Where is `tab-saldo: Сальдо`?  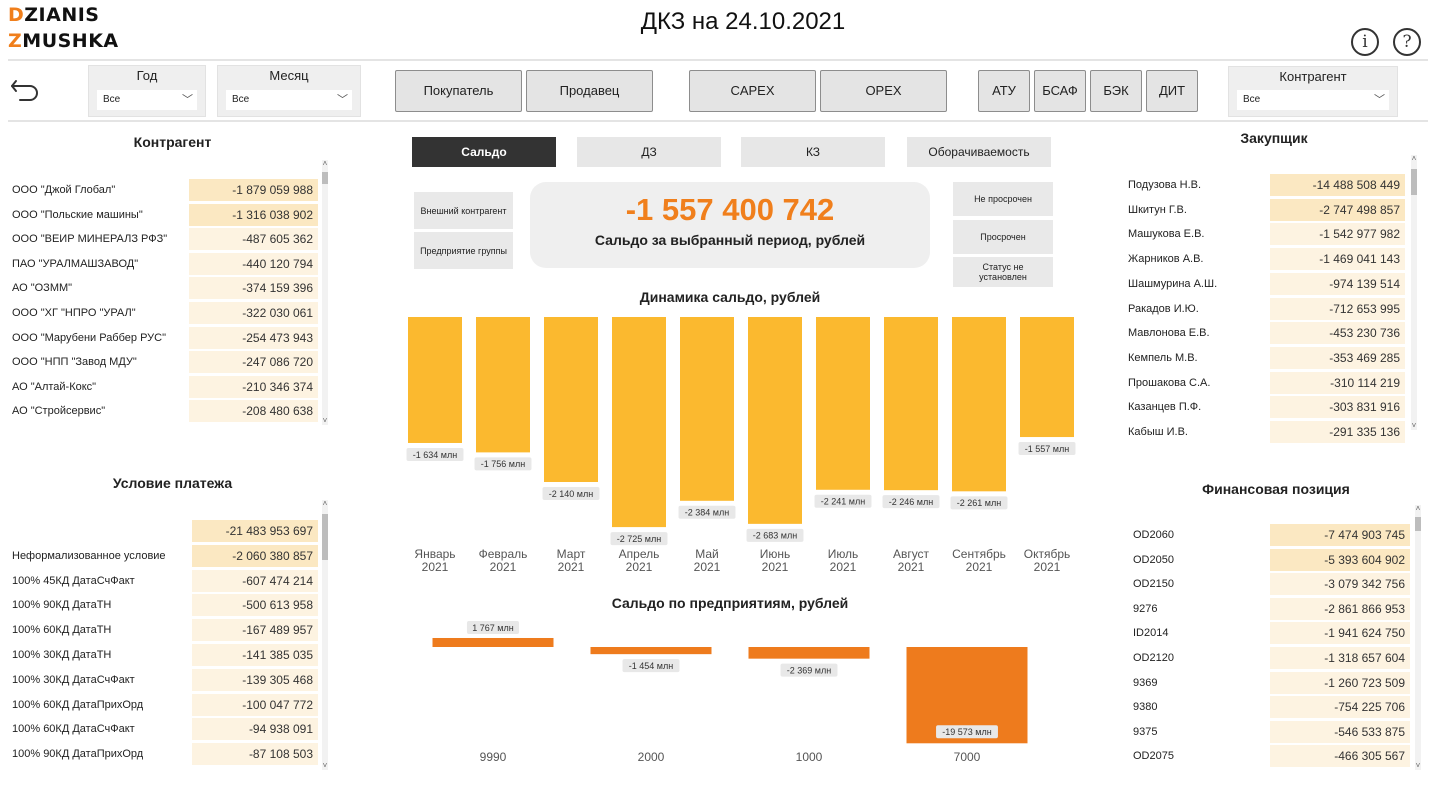
tab-saldo: Сальдо is located at coordinates (484, 152).